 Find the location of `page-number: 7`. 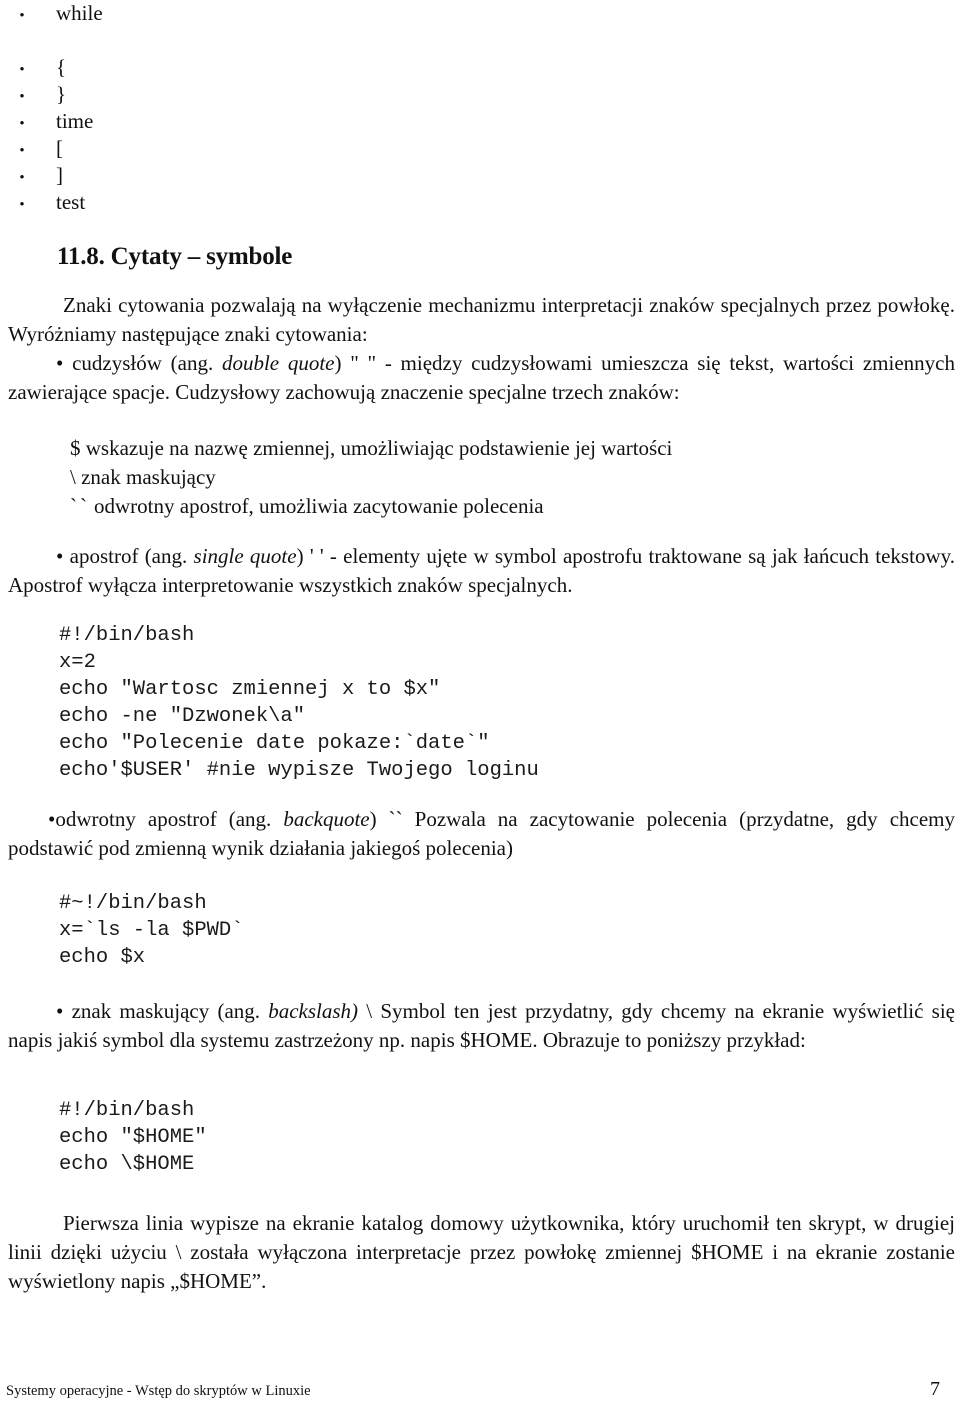

page-number: 7 is located at coordinates (935, 1389).